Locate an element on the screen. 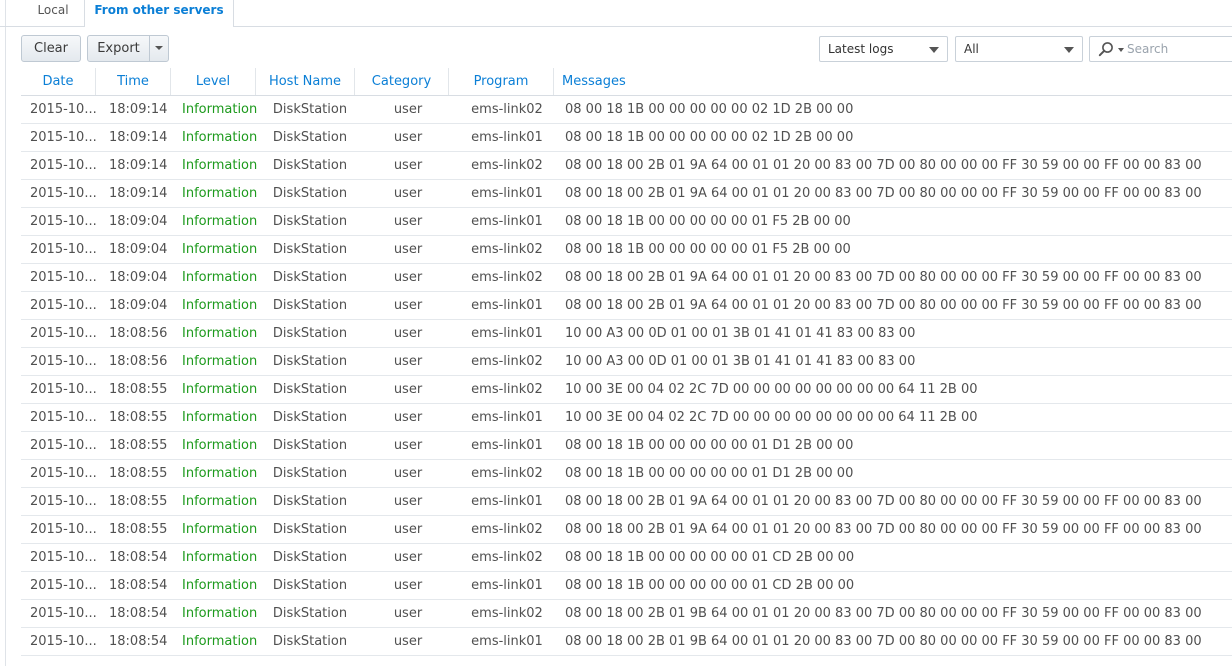 The image size is (1232, 666). column-header-program: Program is located at coordinates (501, 81).